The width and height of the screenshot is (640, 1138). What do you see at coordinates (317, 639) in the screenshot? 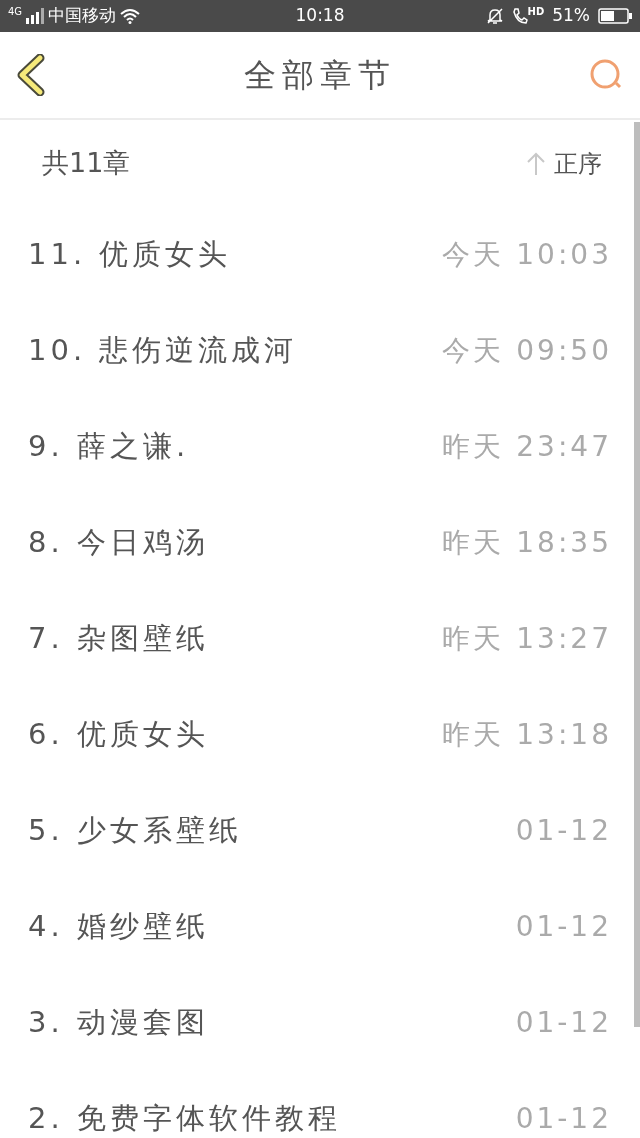
I see `chapter-row: 7. 杂图壁纸 昨天 13:27` at bounding box center [317, 639].